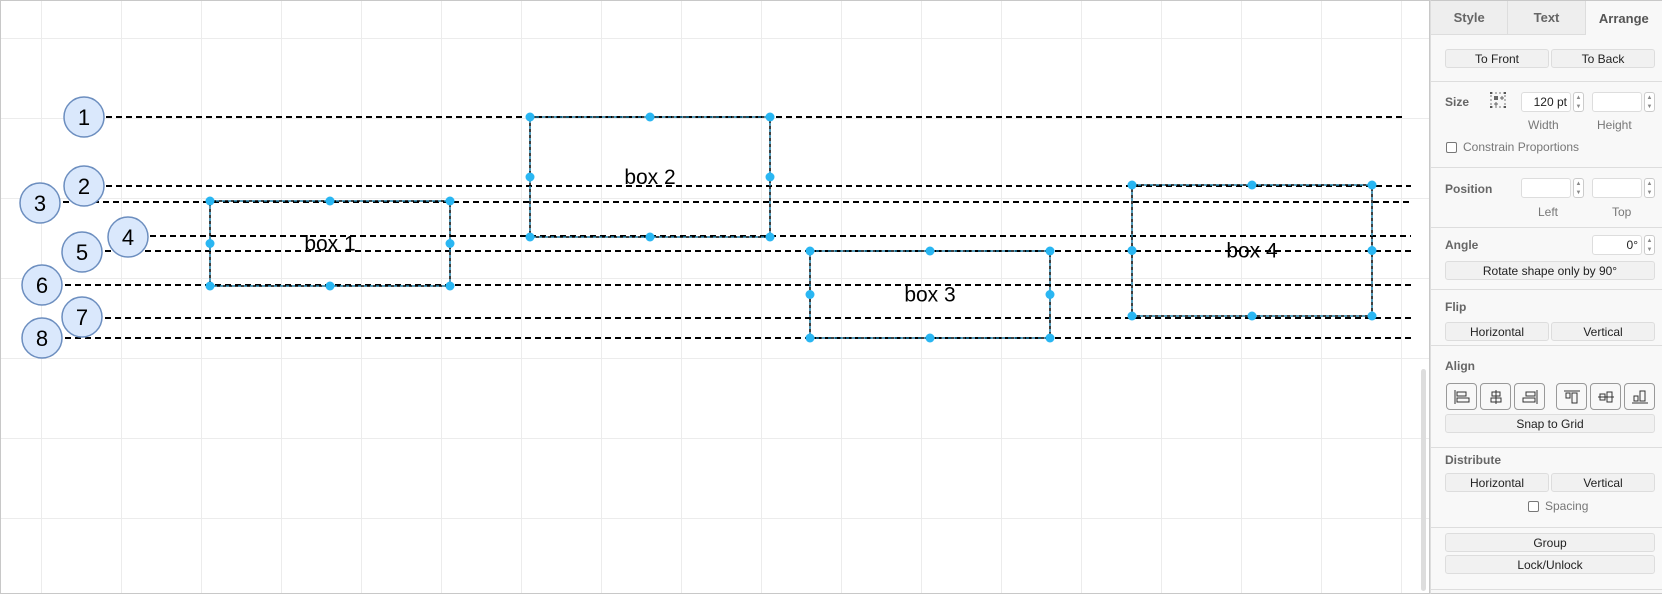  What do you see at coordinates (1462, 245) in the screenshot?
I see `angle-label: Angle` at bounding box center [1462, 245].